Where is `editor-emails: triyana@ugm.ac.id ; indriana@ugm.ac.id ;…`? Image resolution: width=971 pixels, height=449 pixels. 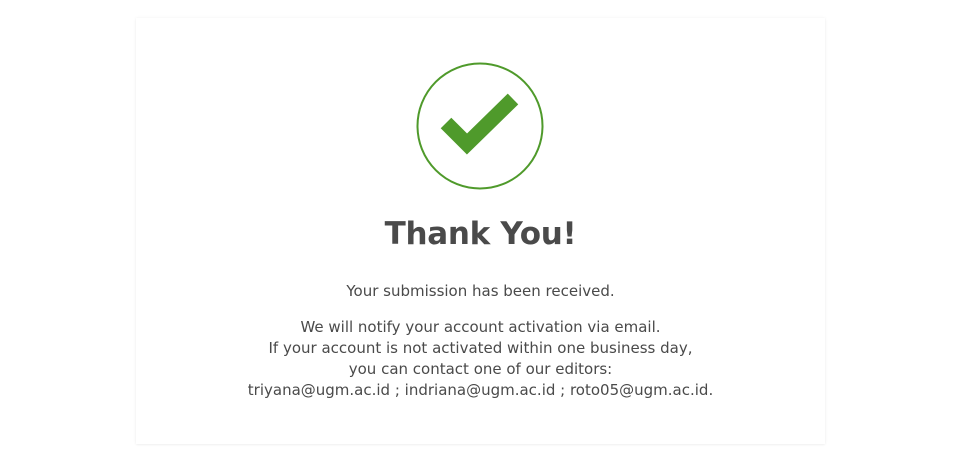 editor-emails: triyana@ugm.ac.id ; indriana@ugm.ac.id ;… is located at coordinates (480, 390).